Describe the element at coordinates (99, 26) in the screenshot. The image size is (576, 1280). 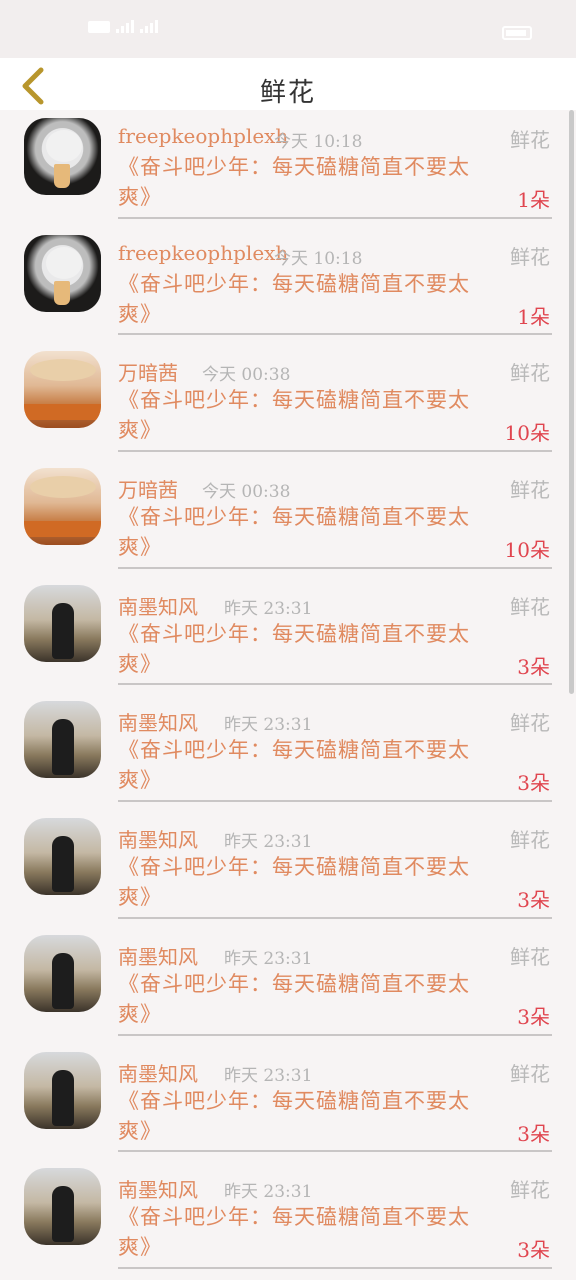
I see `sim-icon` at that location.